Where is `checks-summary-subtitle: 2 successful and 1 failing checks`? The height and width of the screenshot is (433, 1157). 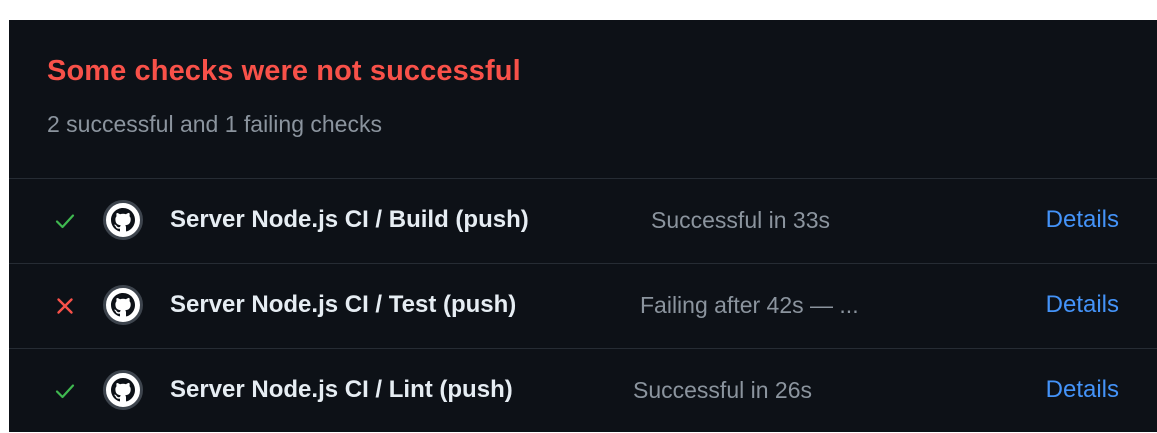
checks-summary-subtitle: 2 successful and 1 failing checks is located at coordinates (214, 124).